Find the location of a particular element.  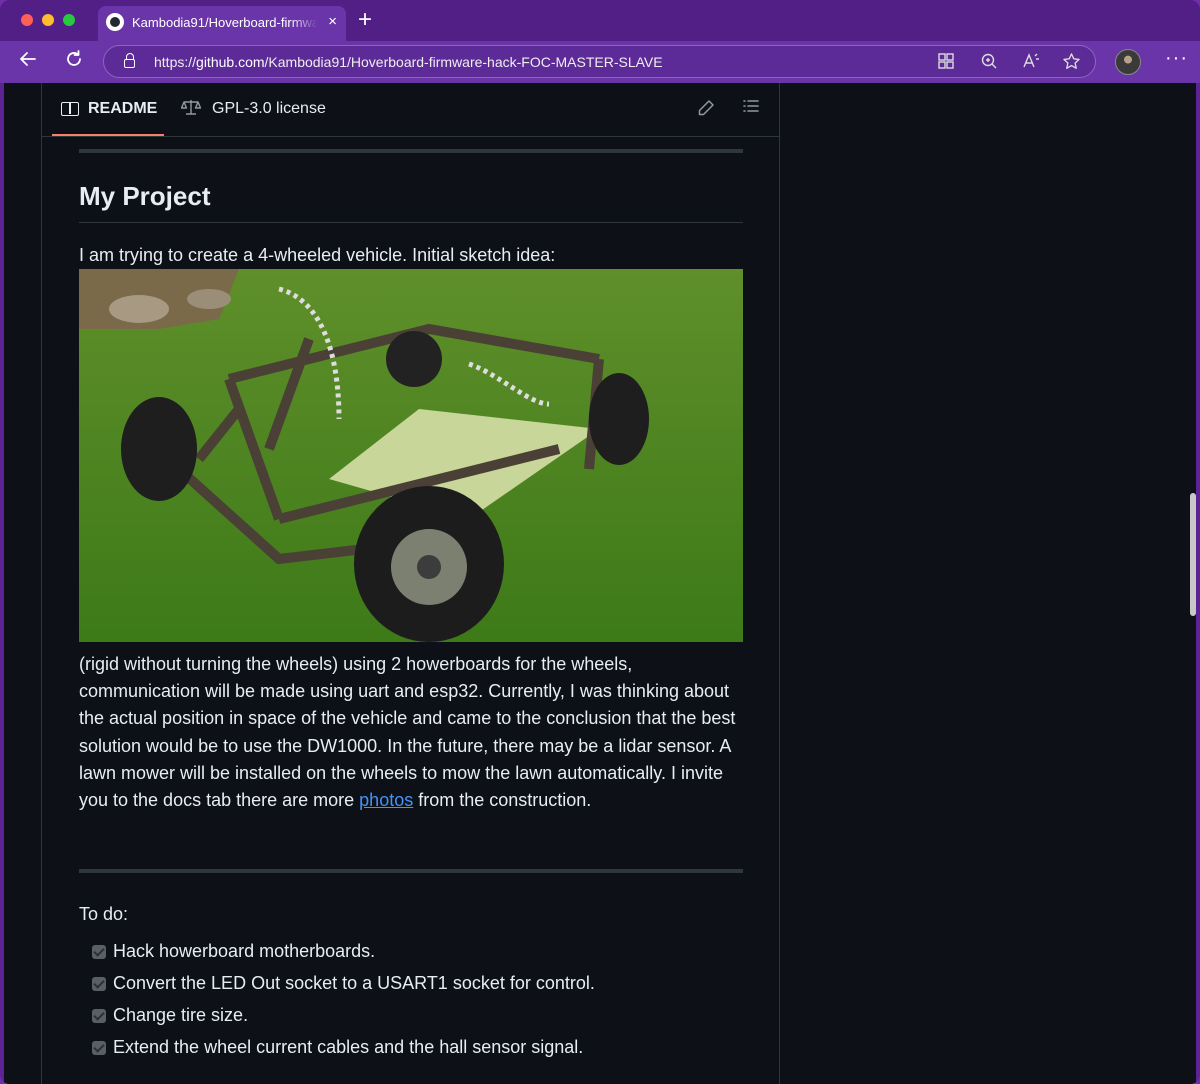

apps-icon is located at coordinates (946, 63).